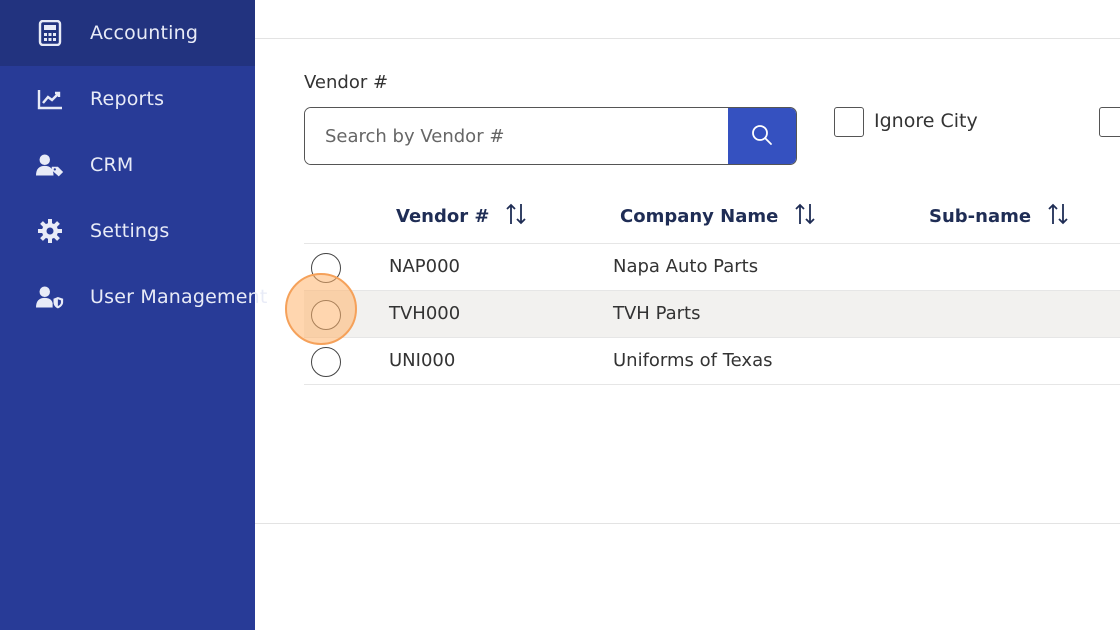 The image size is (1120, 630). I want to click on search-icon, so click(762, 136).